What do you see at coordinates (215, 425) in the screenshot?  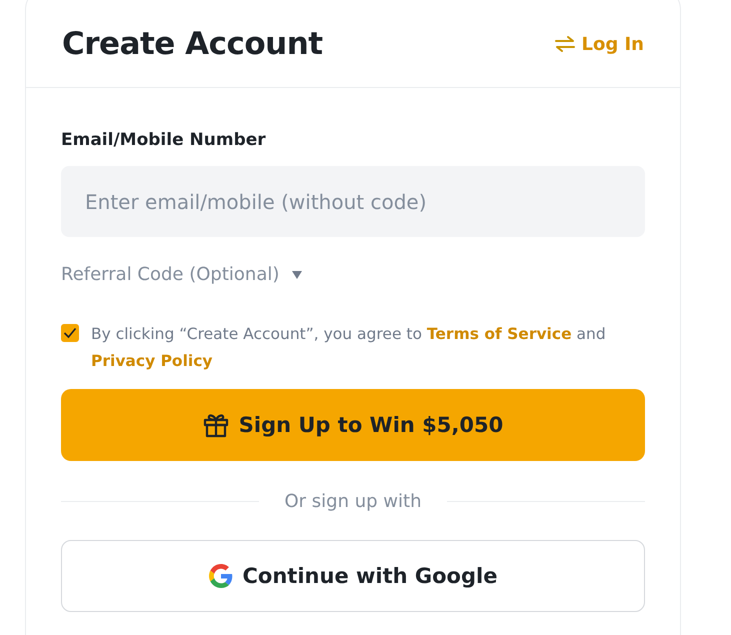 I see `gift-icon` at bounding box center [215, 425].